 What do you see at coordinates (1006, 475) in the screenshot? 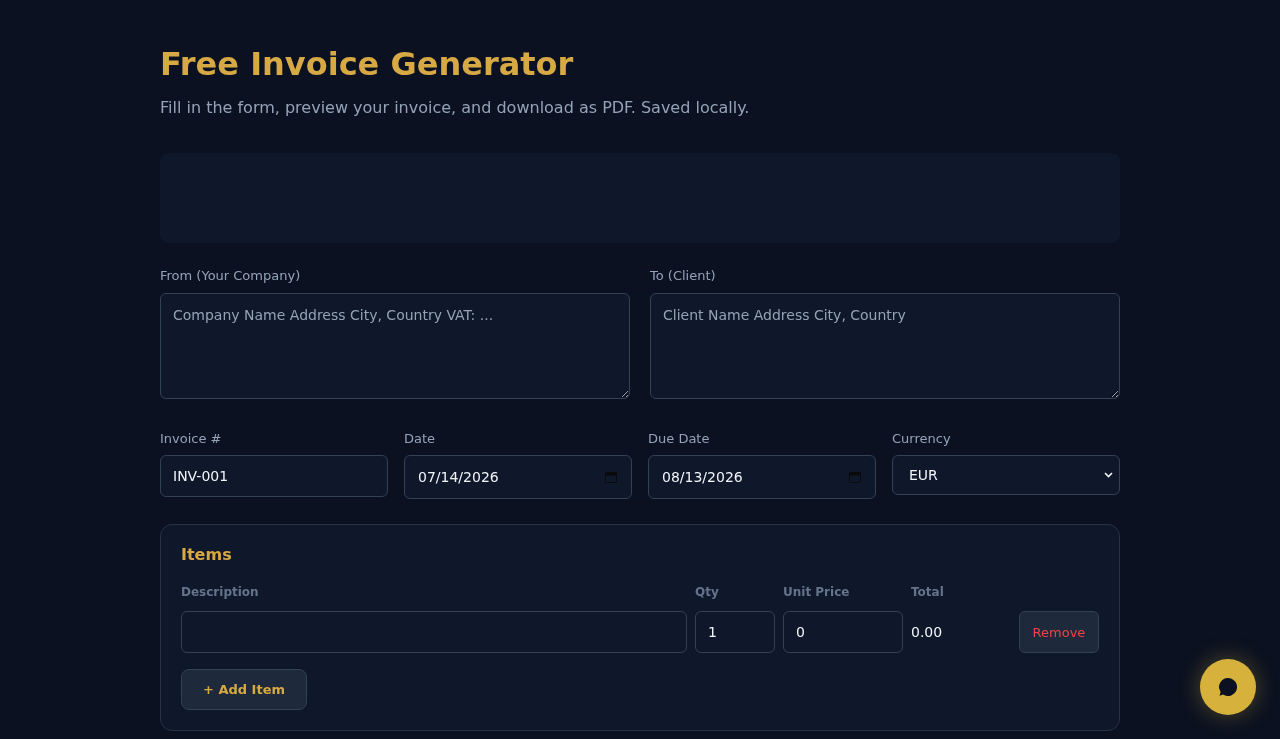
I see `currency-select: EUR` at bounding box center [1006, 475].